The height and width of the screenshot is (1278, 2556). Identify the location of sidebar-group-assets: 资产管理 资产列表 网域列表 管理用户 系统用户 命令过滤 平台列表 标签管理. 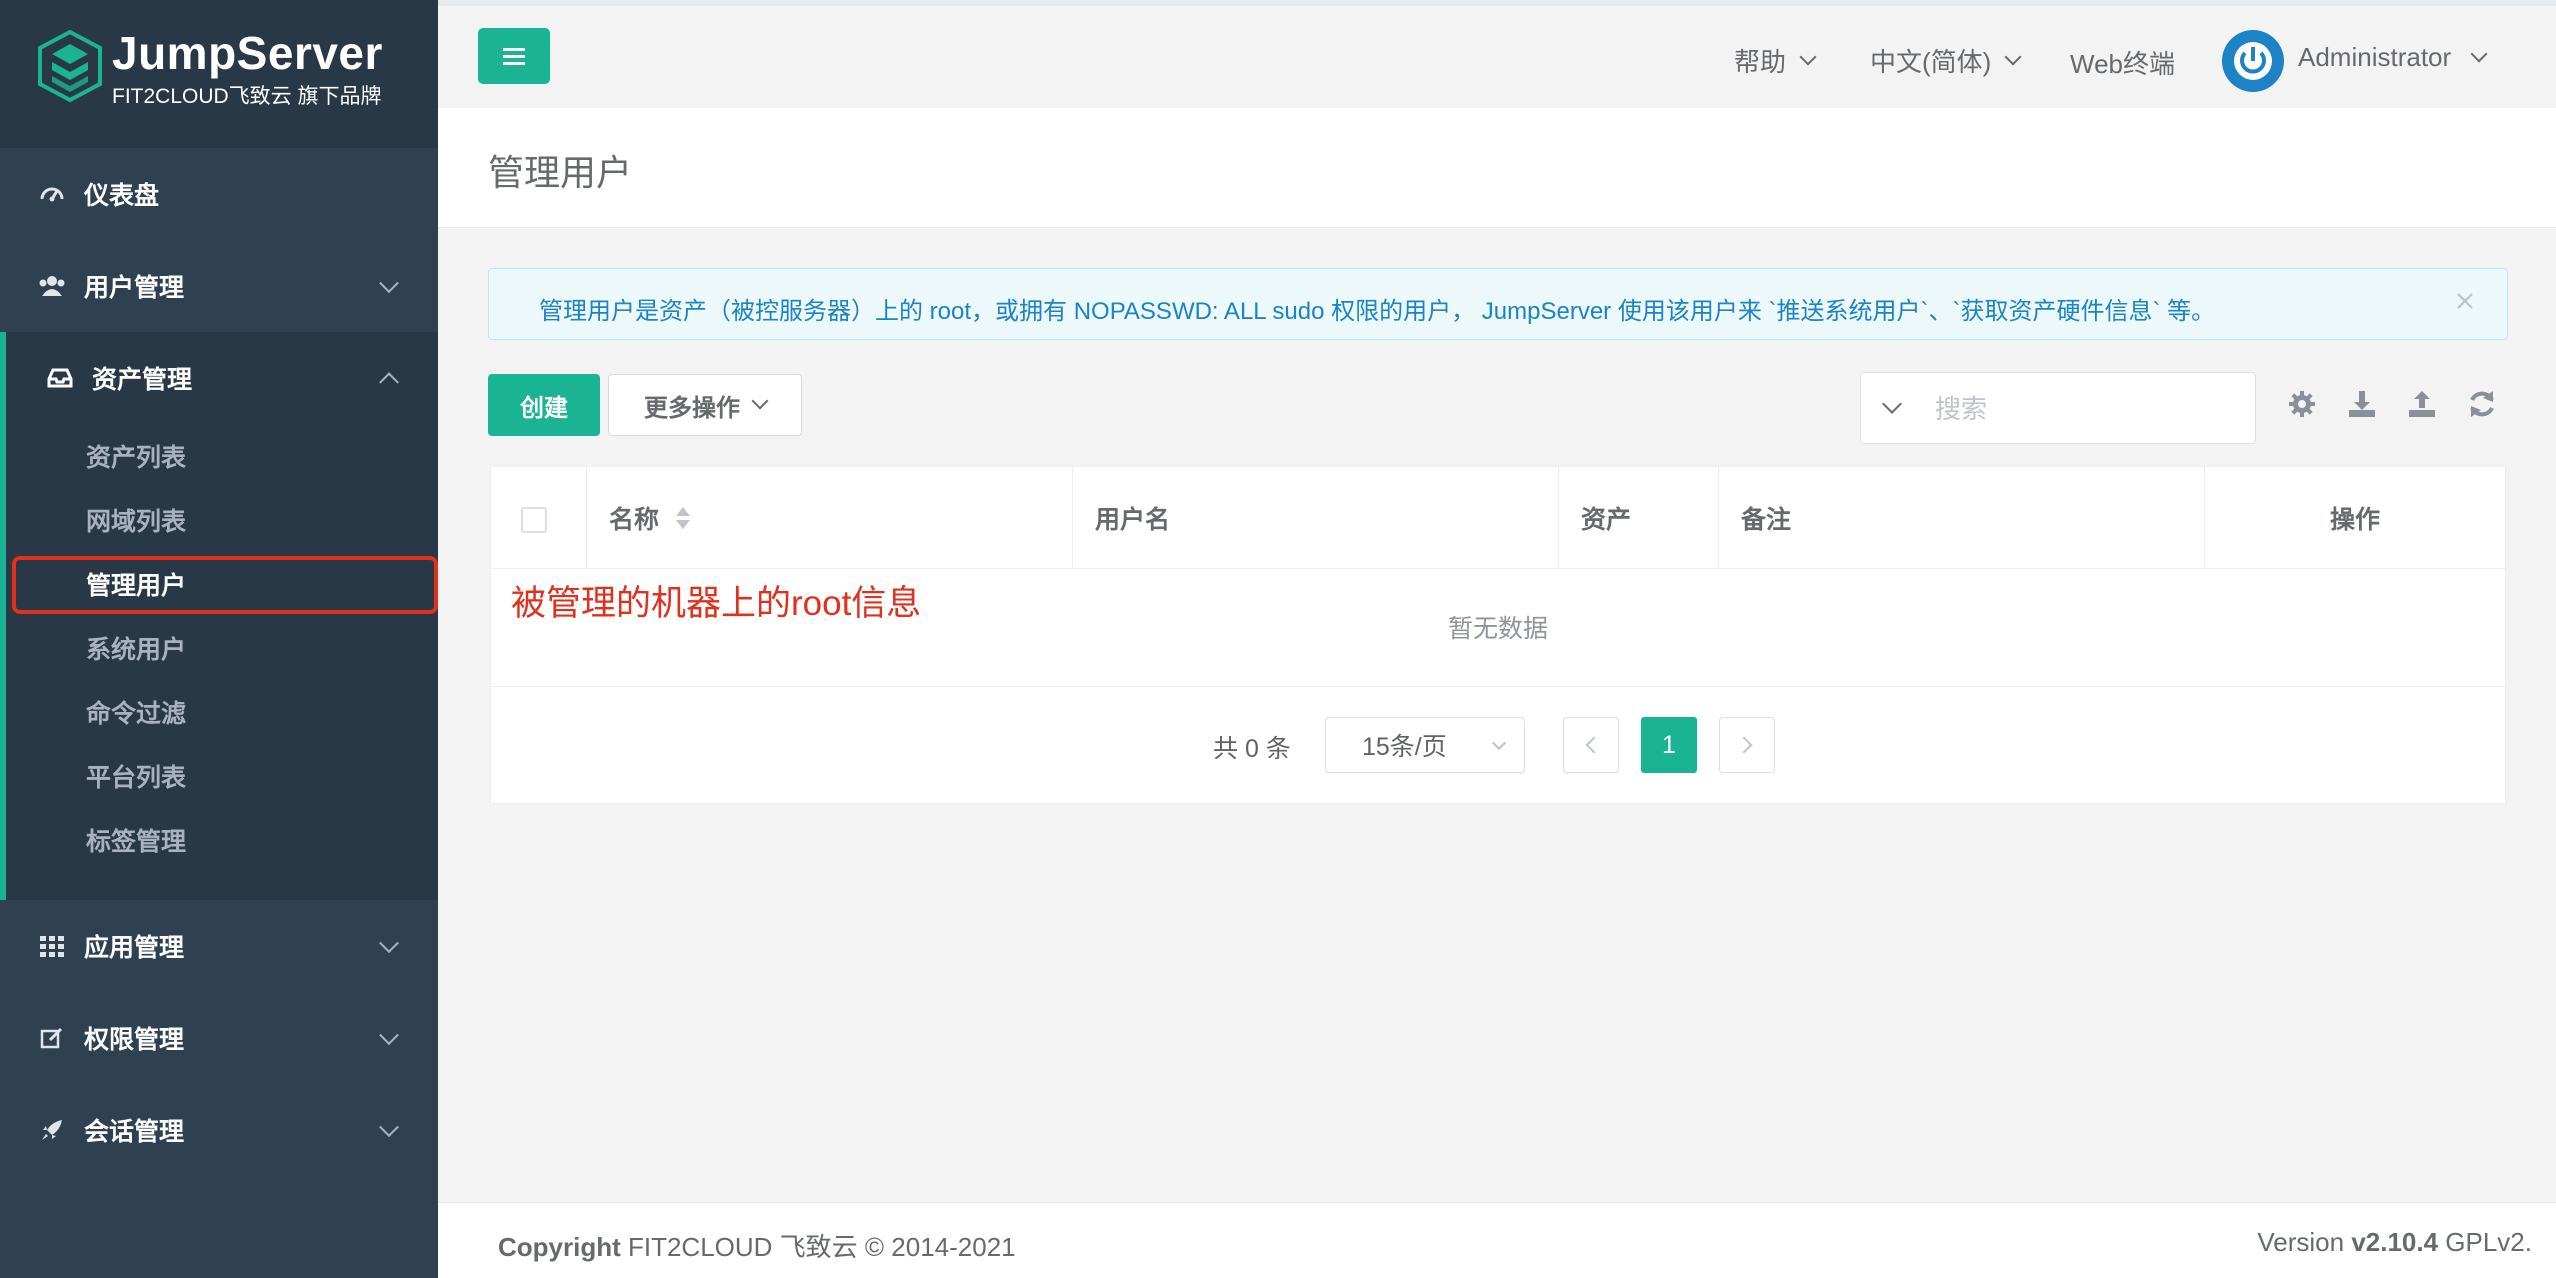
(219, 616).